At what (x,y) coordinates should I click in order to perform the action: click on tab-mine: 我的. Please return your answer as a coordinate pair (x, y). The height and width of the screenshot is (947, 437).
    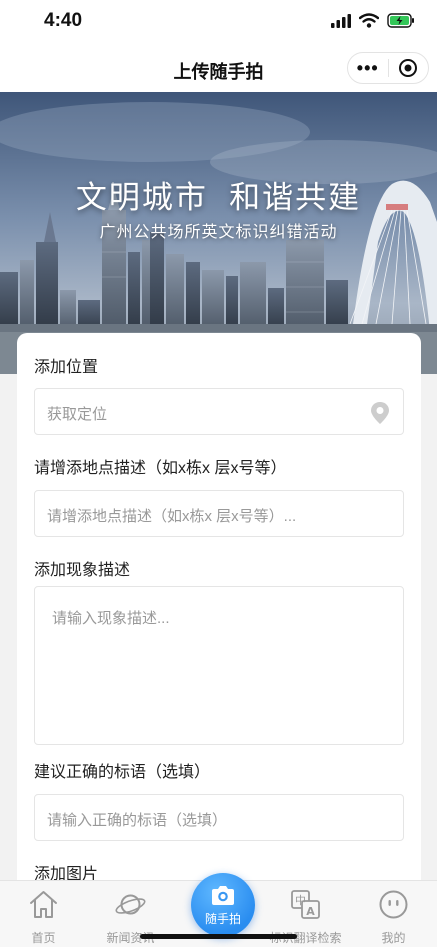
    Looking at the image, I should click on (393, 914).